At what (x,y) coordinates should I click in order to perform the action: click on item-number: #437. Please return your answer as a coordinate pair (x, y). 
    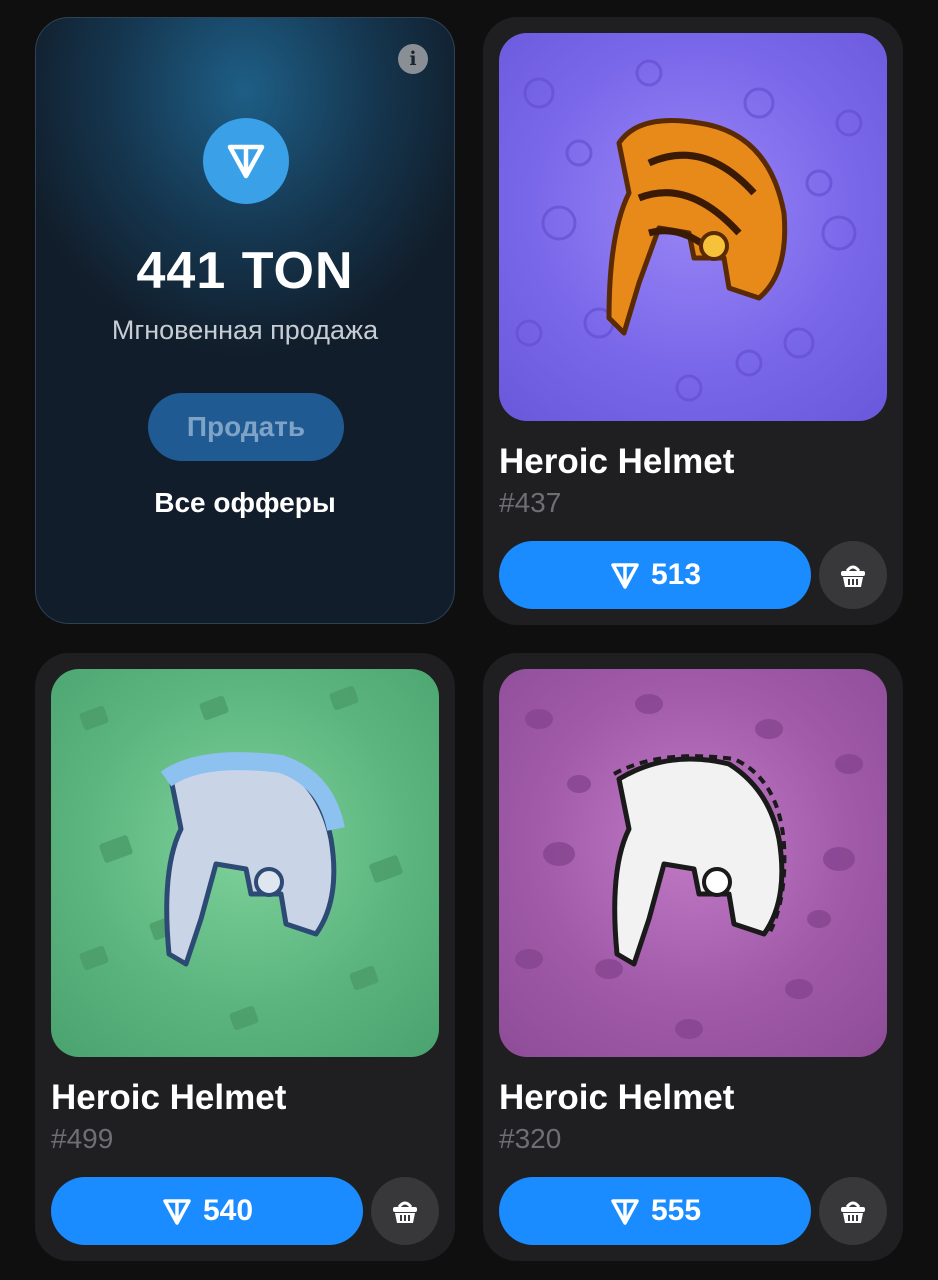
    Looking at the image, I should click on (530, 502).